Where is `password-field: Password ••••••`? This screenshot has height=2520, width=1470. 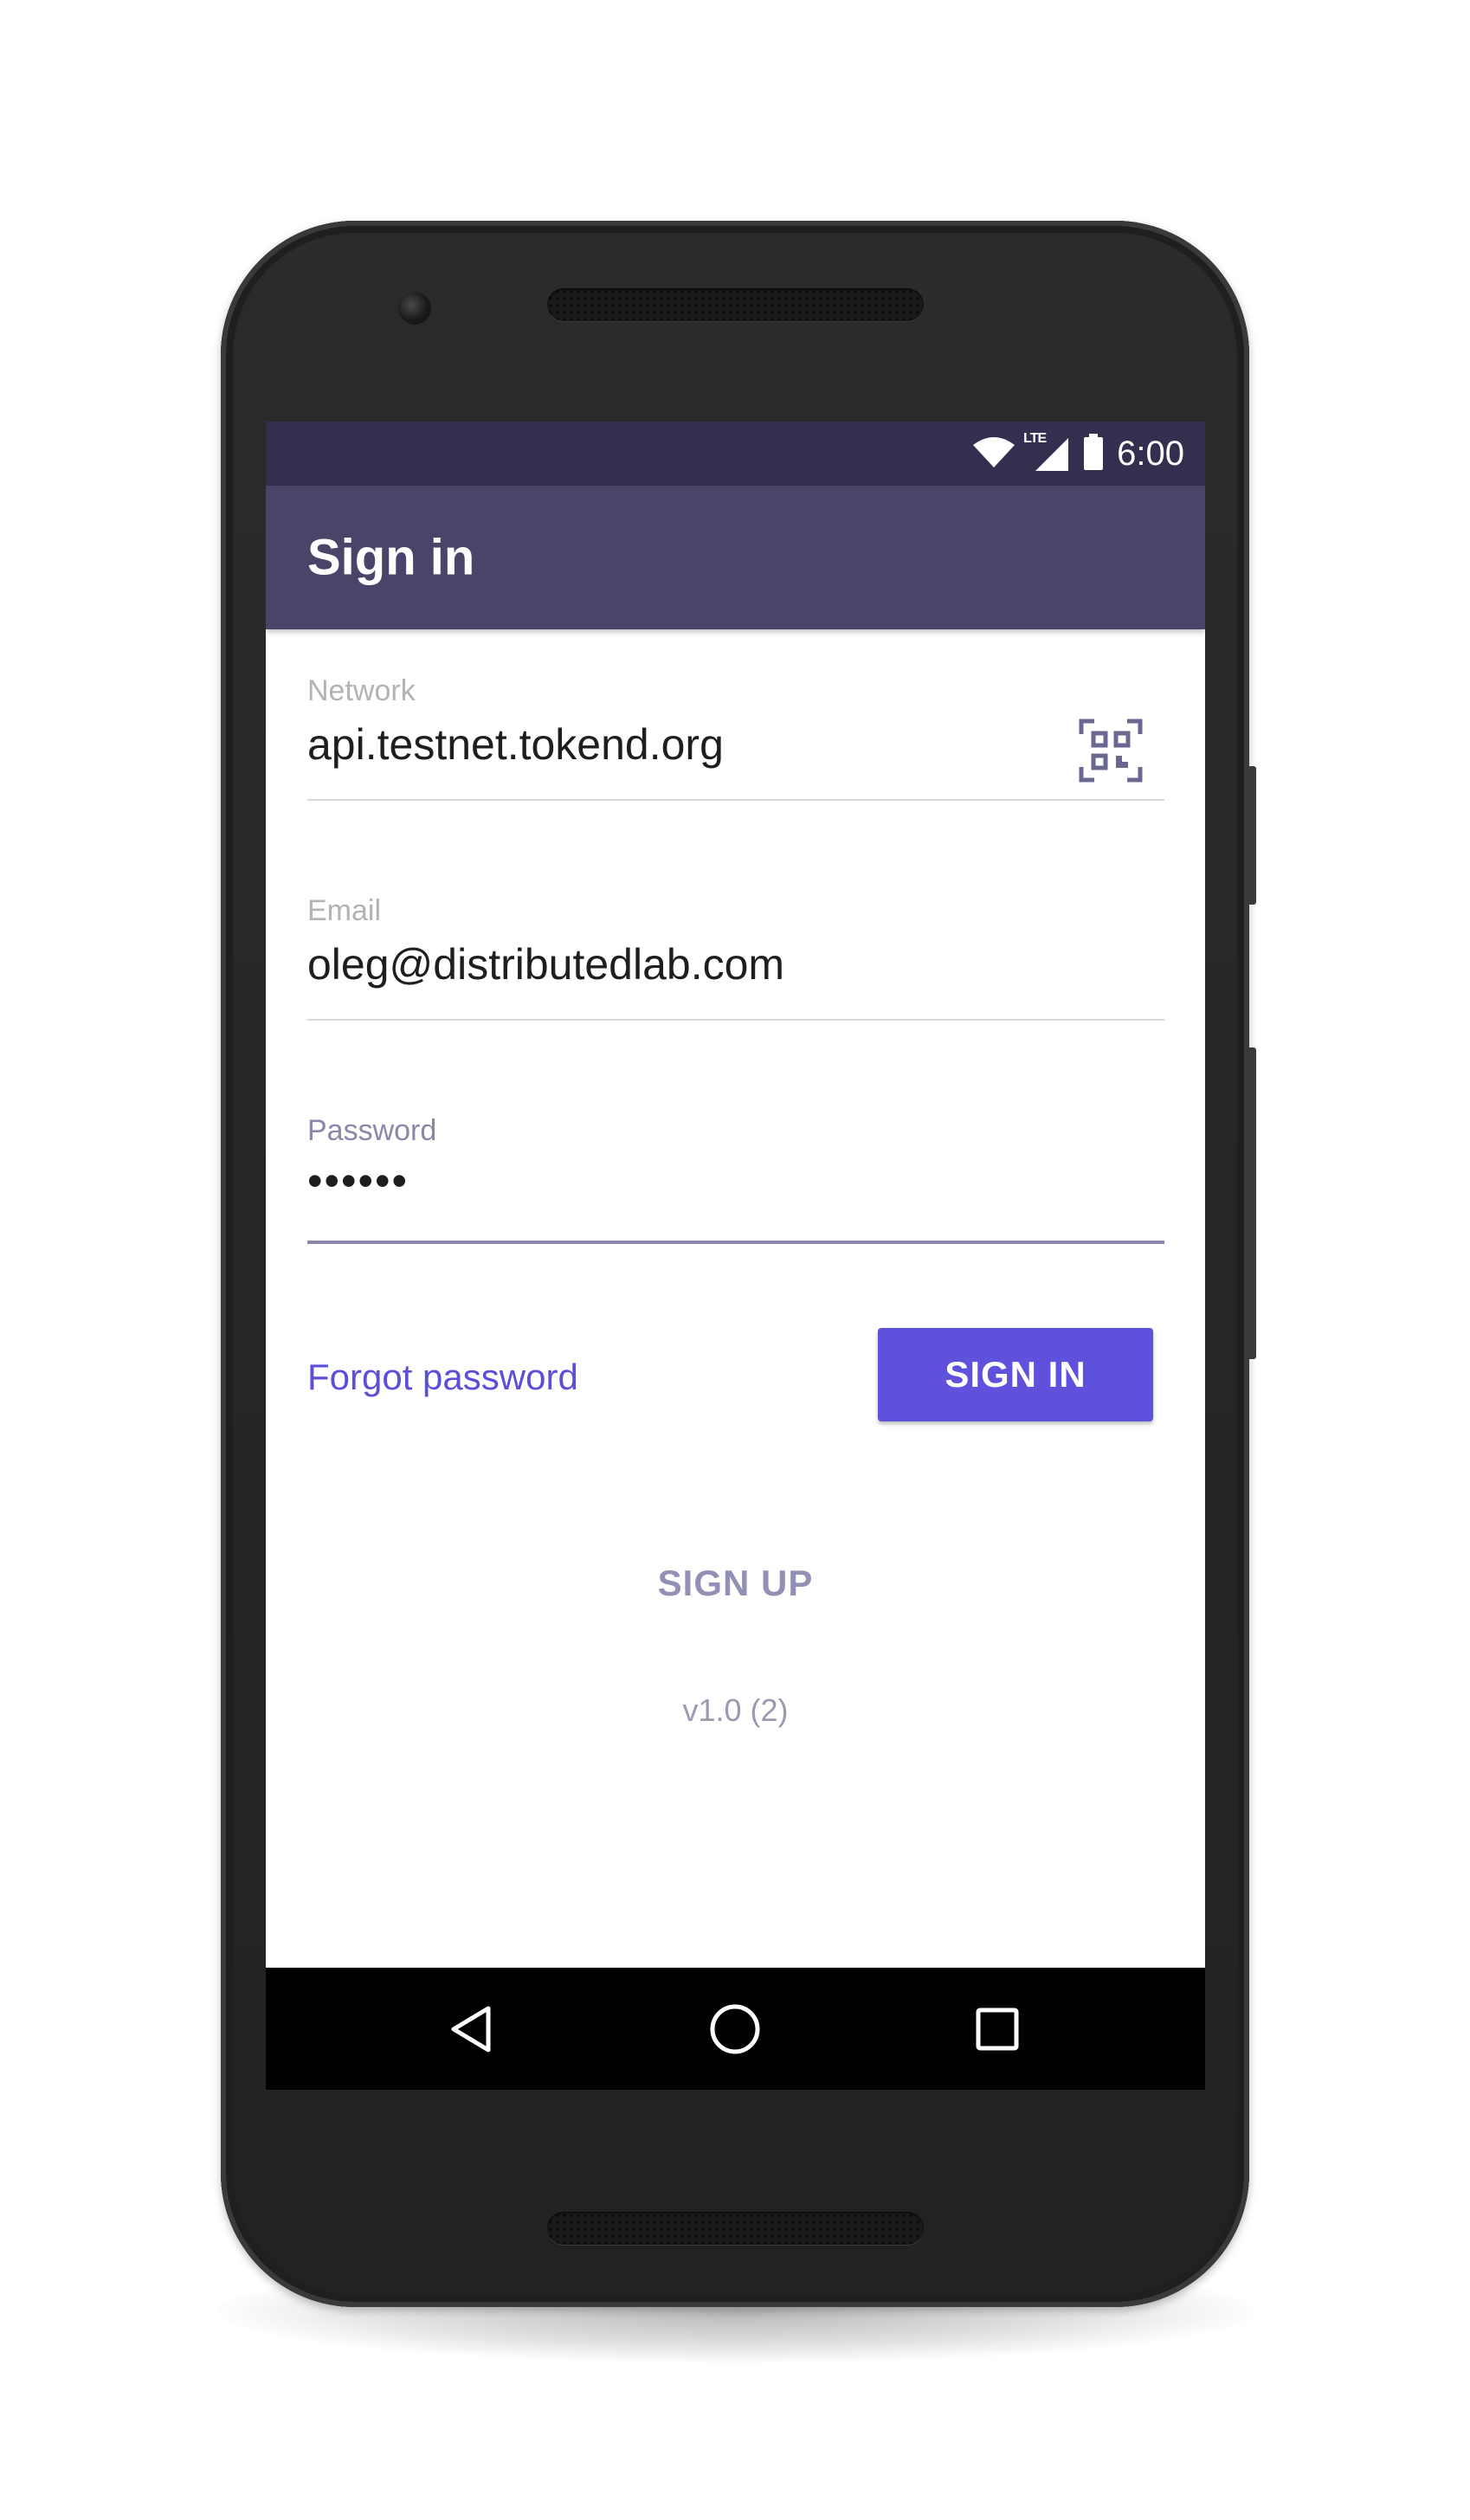 password-field: Password •••••• is located at coordinates (736, 1183).